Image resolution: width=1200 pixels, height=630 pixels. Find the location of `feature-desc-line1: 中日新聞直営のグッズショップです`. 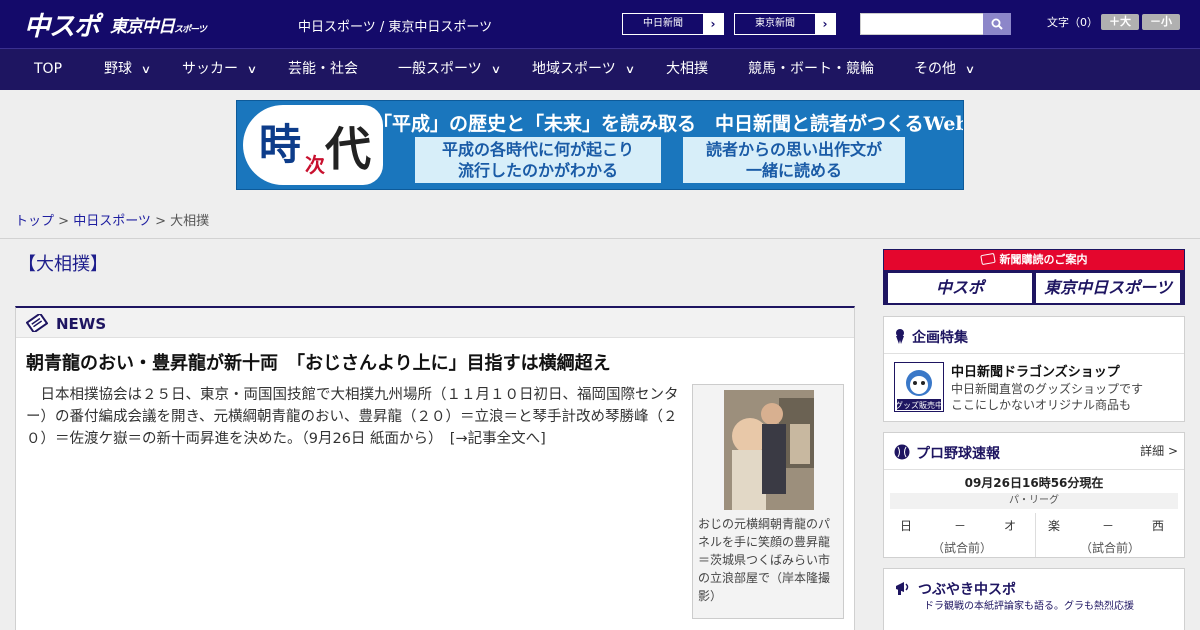

feature-desc-line1: 中日新聞直営のグッズショップです is located at coordinates (1047, 389).